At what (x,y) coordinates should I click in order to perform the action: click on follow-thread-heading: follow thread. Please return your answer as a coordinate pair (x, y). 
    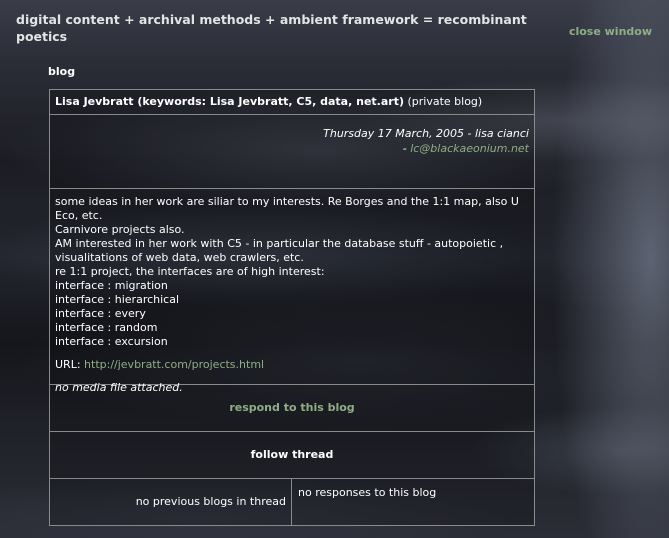
    Looking at the image, I should click on (292, 455).